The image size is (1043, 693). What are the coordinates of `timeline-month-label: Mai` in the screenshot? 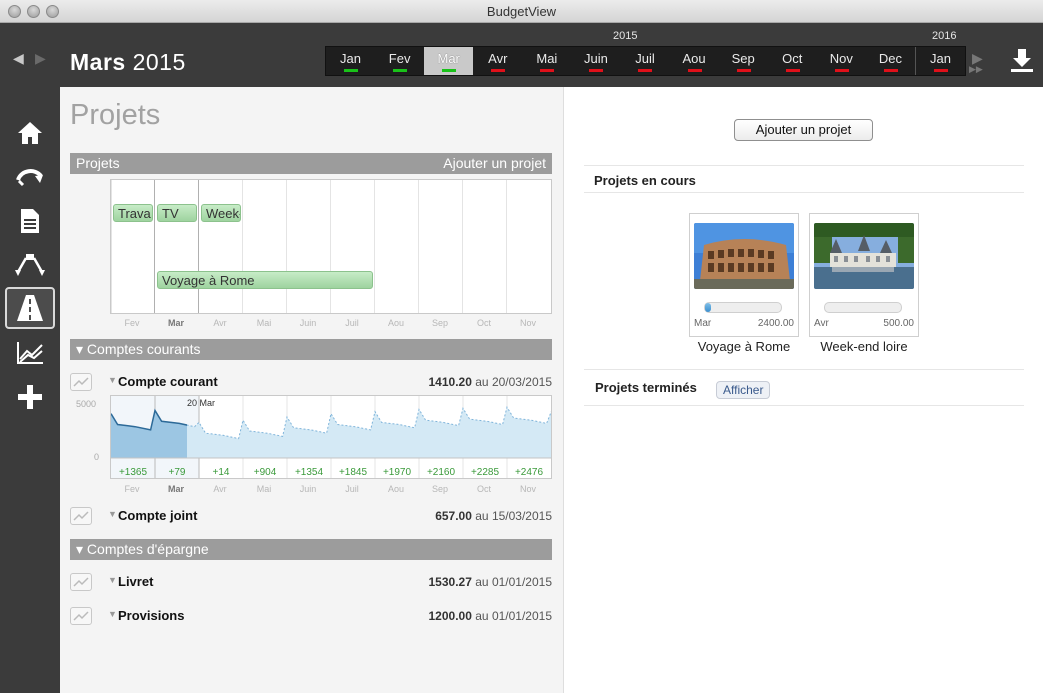 It's located at (547, 58).